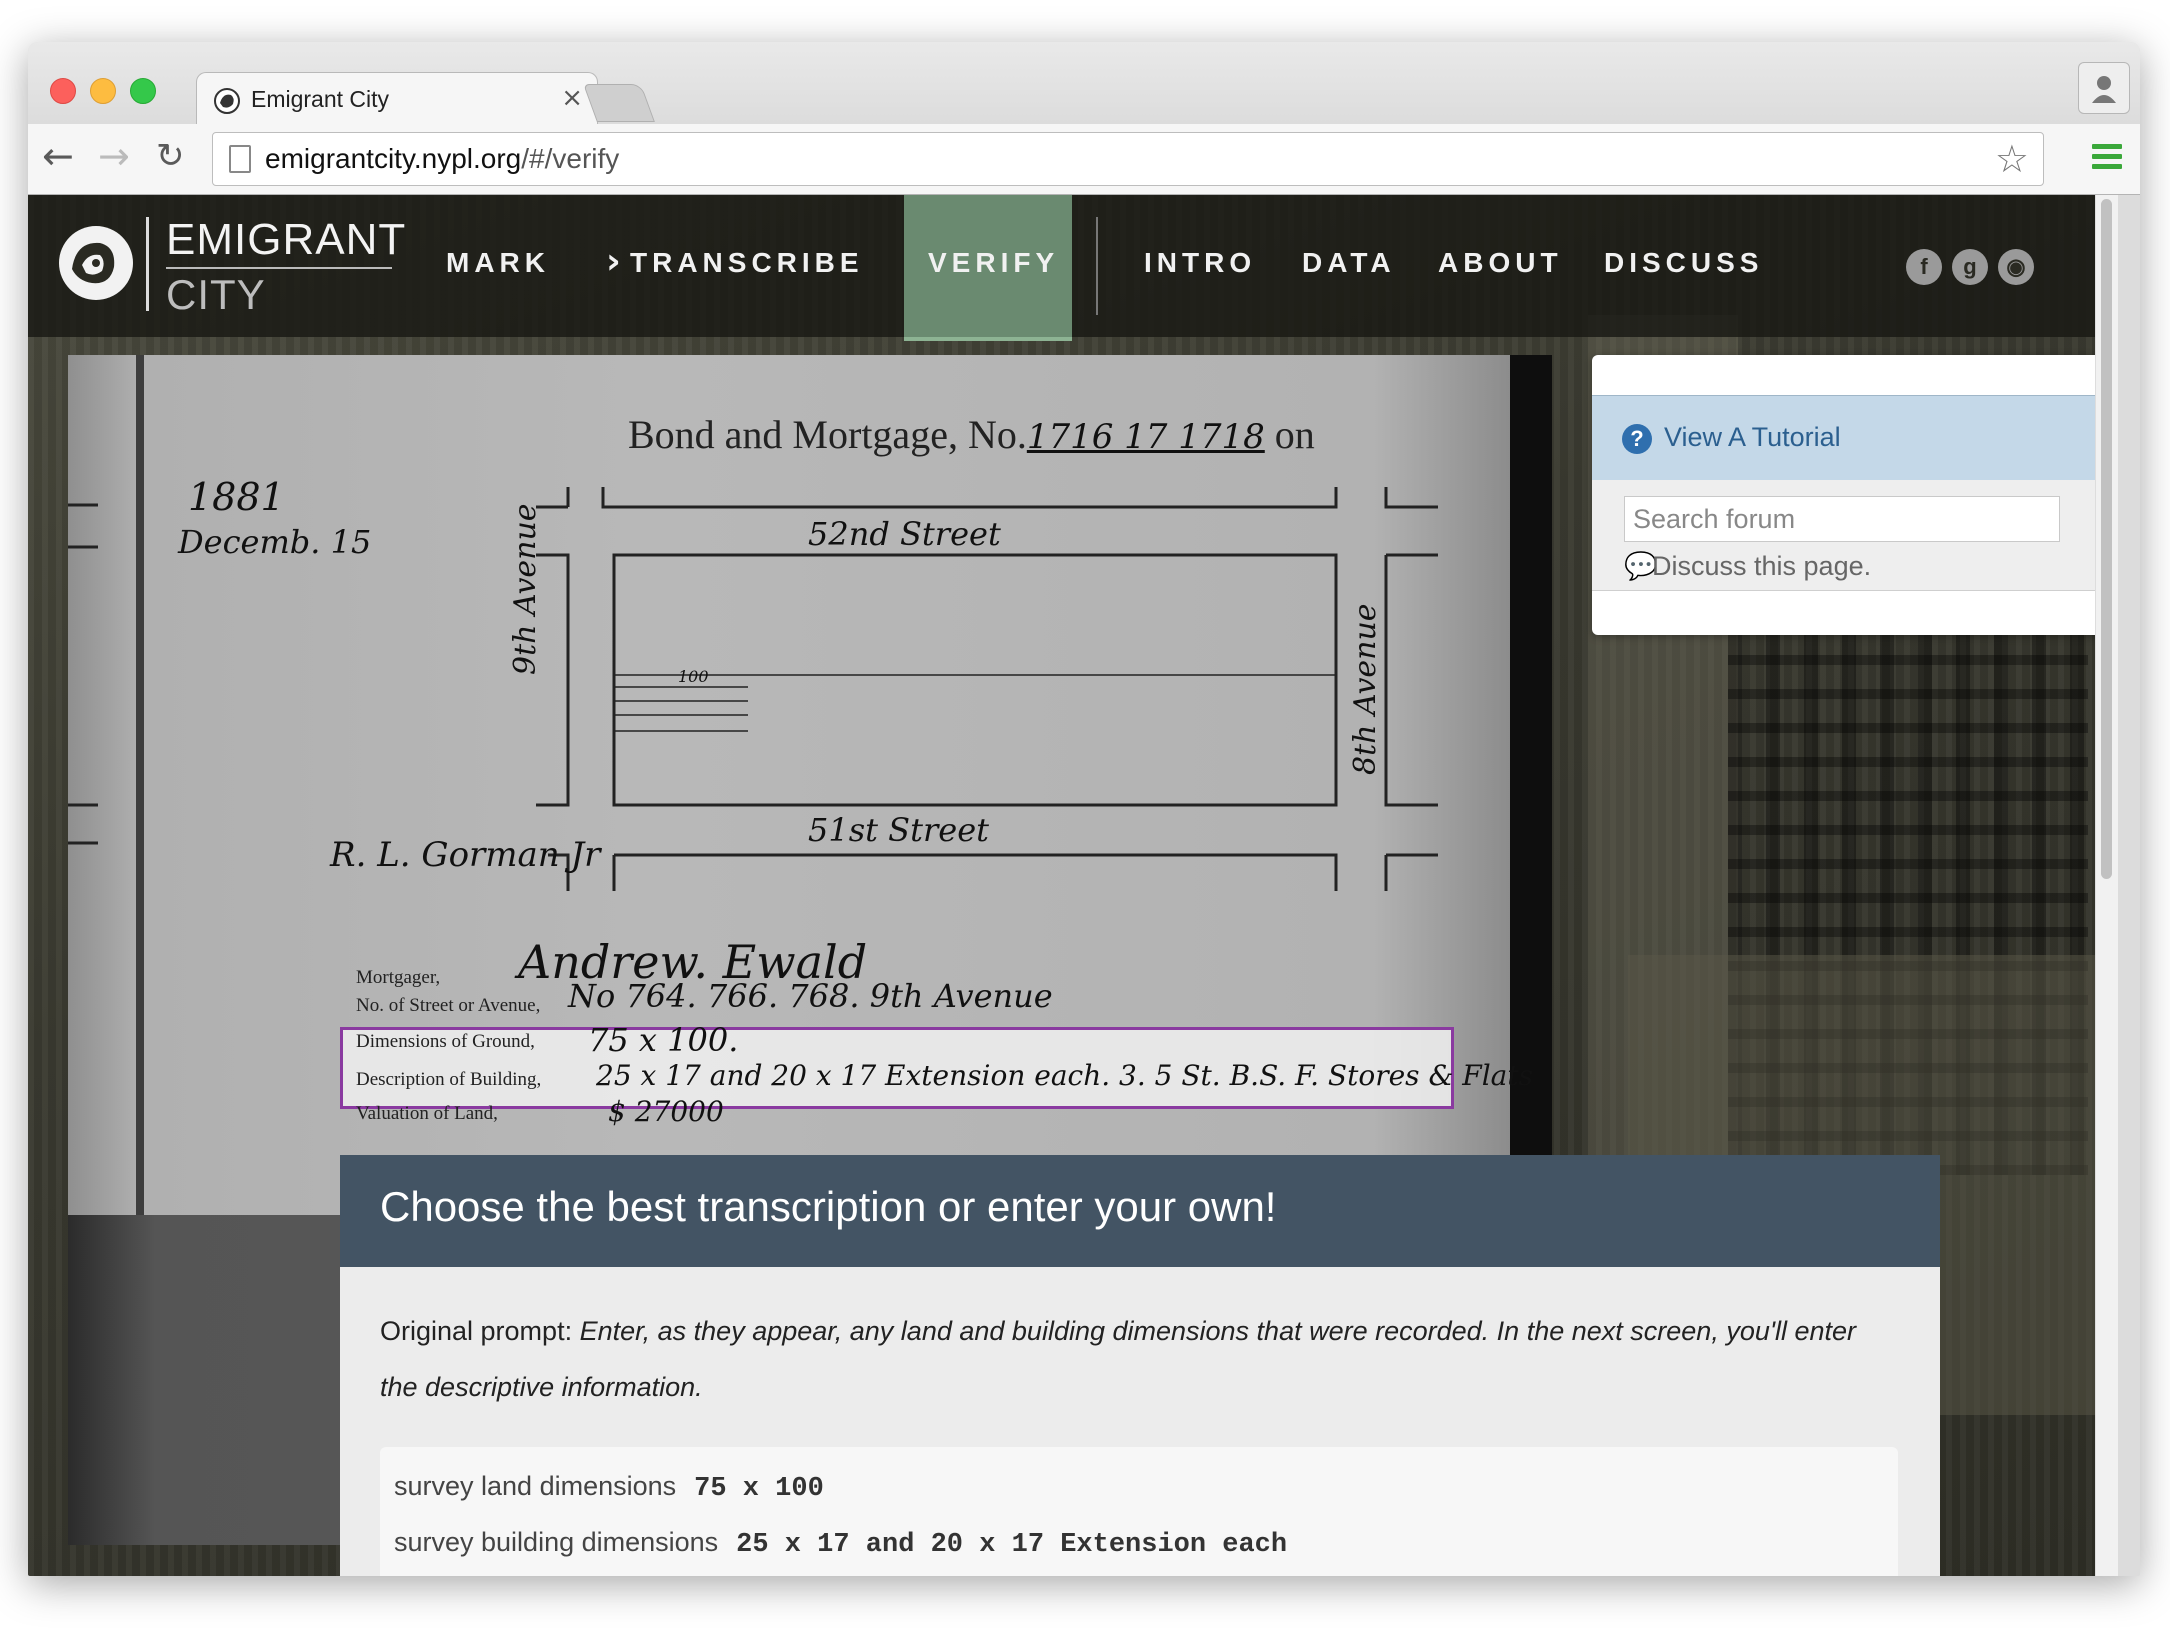 This screenshot has height=1628, width=2170. Describe the element at coordinates (1128, 159) in the screenshot. I see `address-bar: emigrantcity.nypl.org/#/verify ☆` at that location.